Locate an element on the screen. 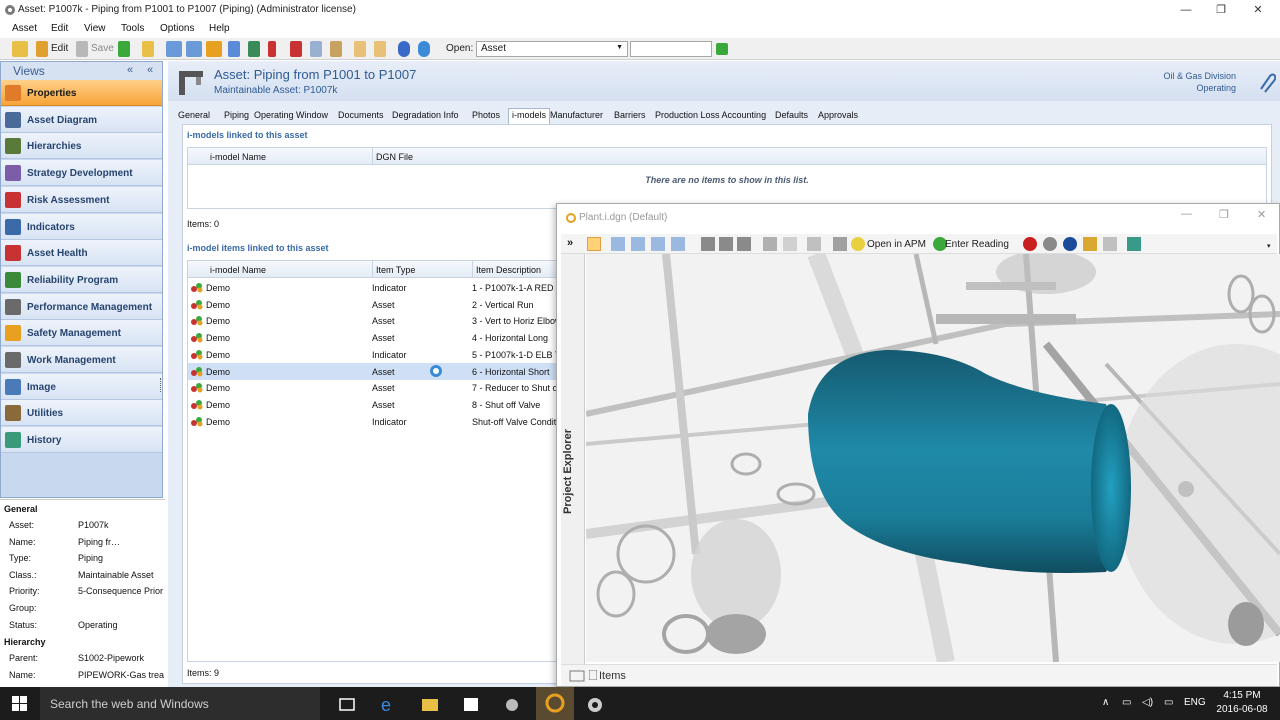  expand-panel-icon: » is located at coordinates (570, 243).